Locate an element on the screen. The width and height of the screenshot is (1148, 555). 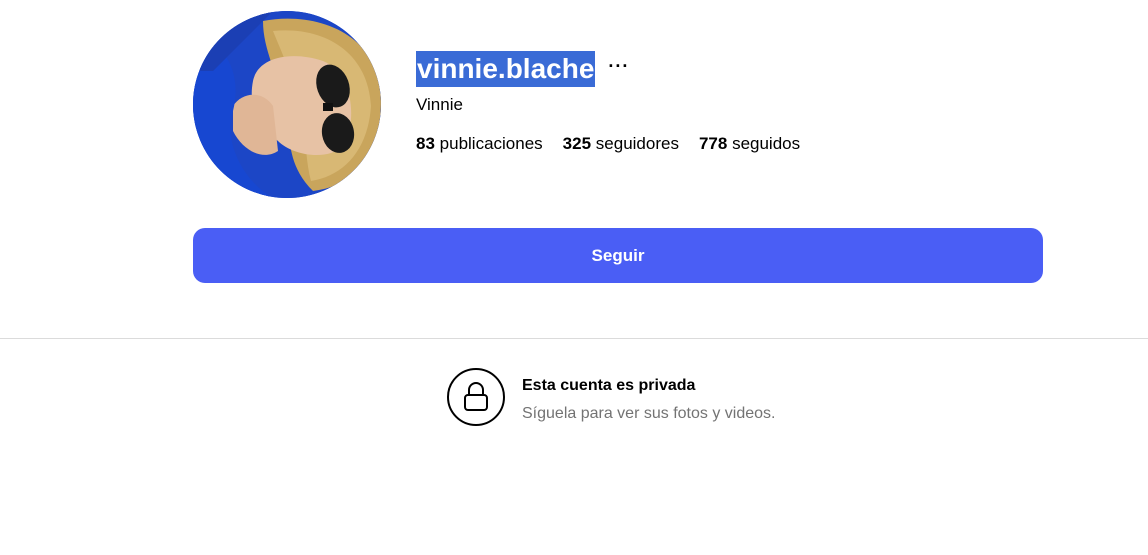
divider is located at coordinates (574, 338).